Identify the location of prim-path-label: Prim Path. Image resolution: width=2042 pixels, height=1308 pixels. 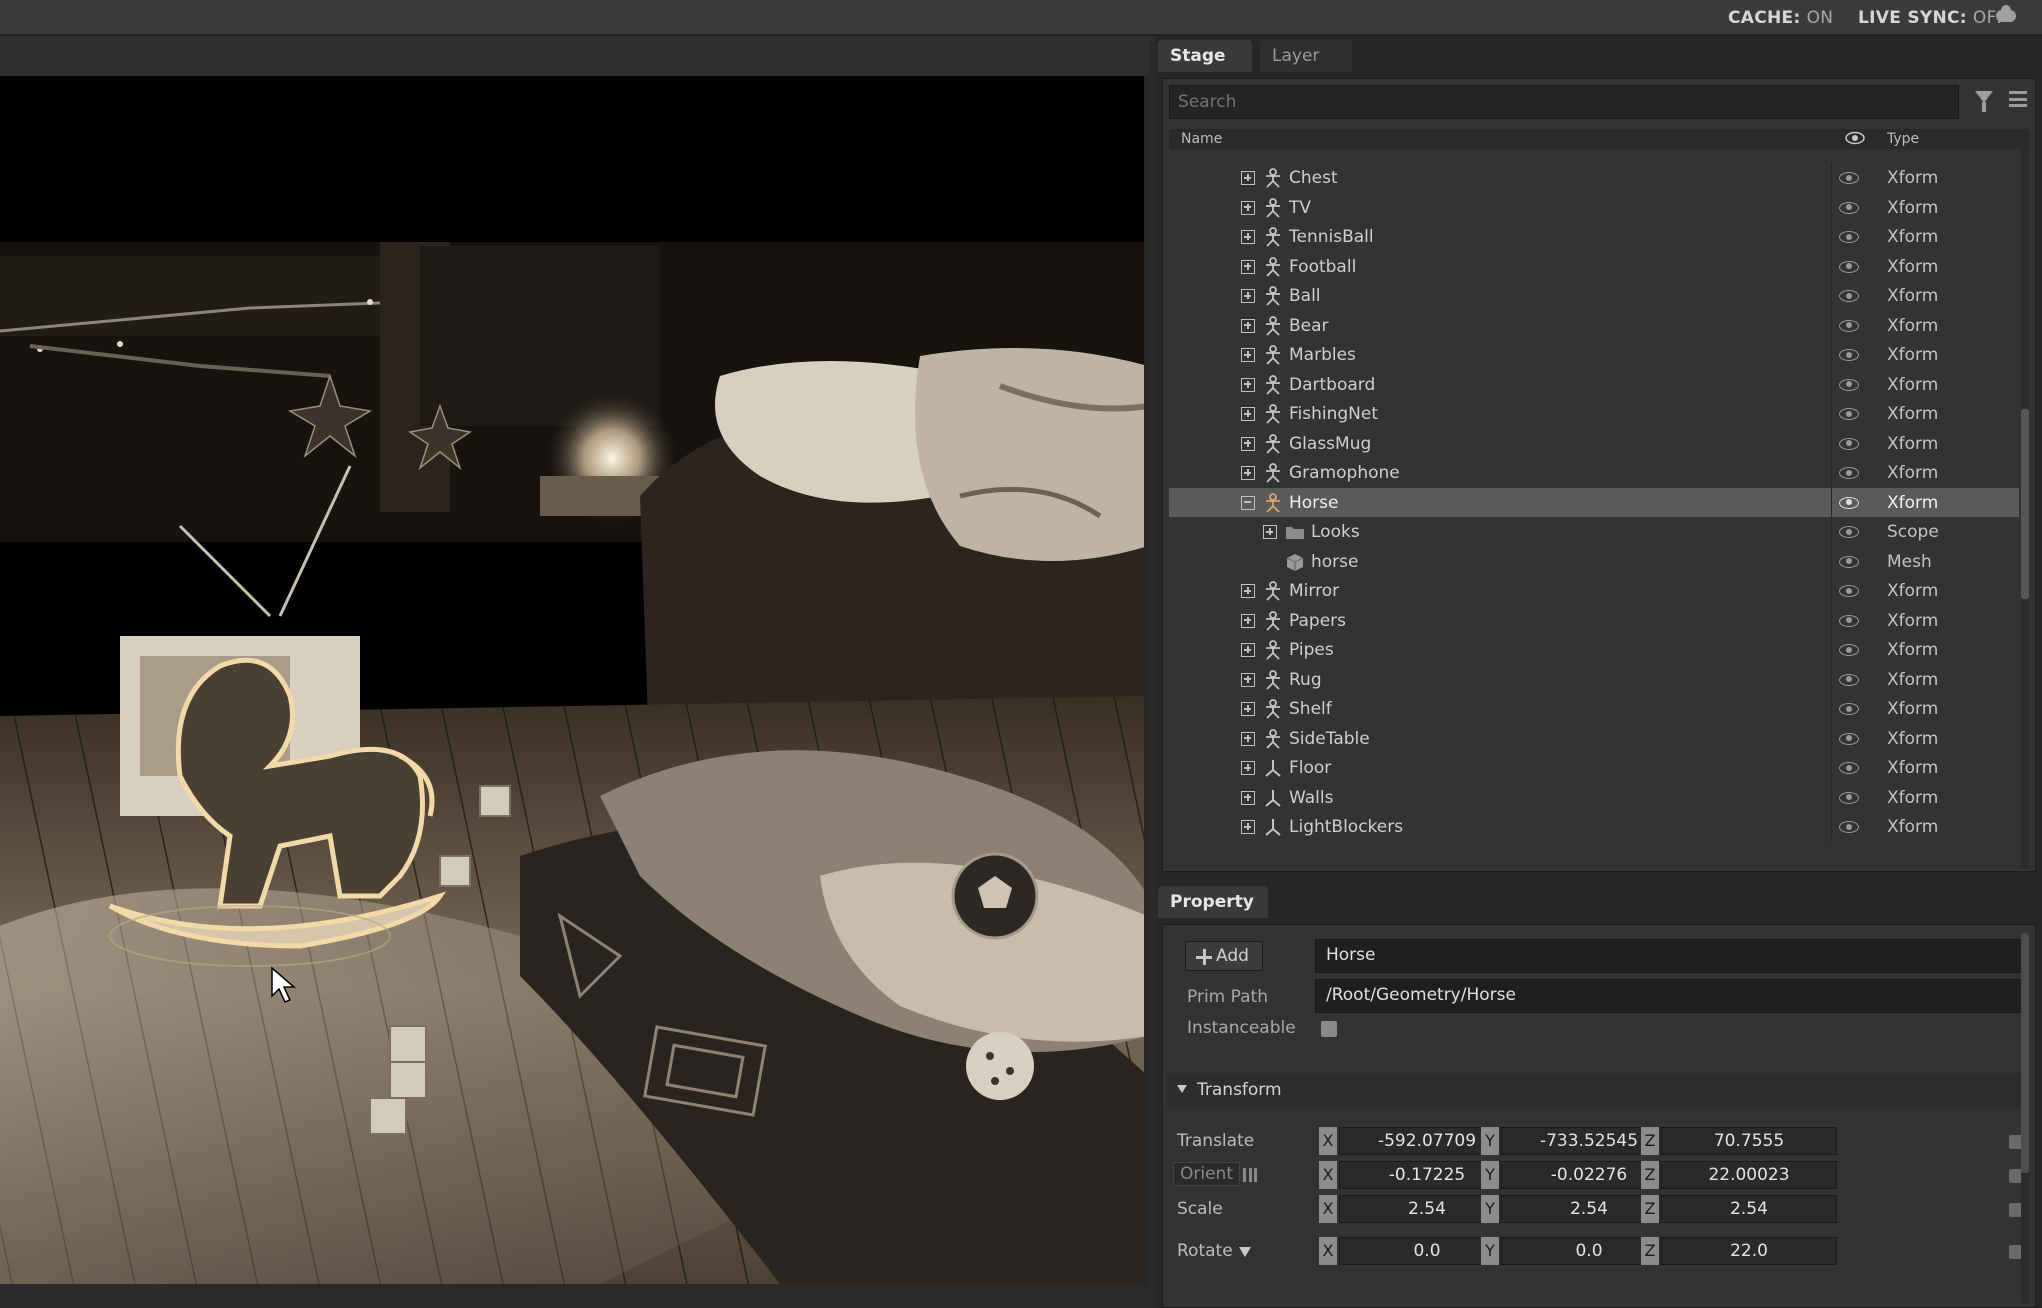
(1227, 997).